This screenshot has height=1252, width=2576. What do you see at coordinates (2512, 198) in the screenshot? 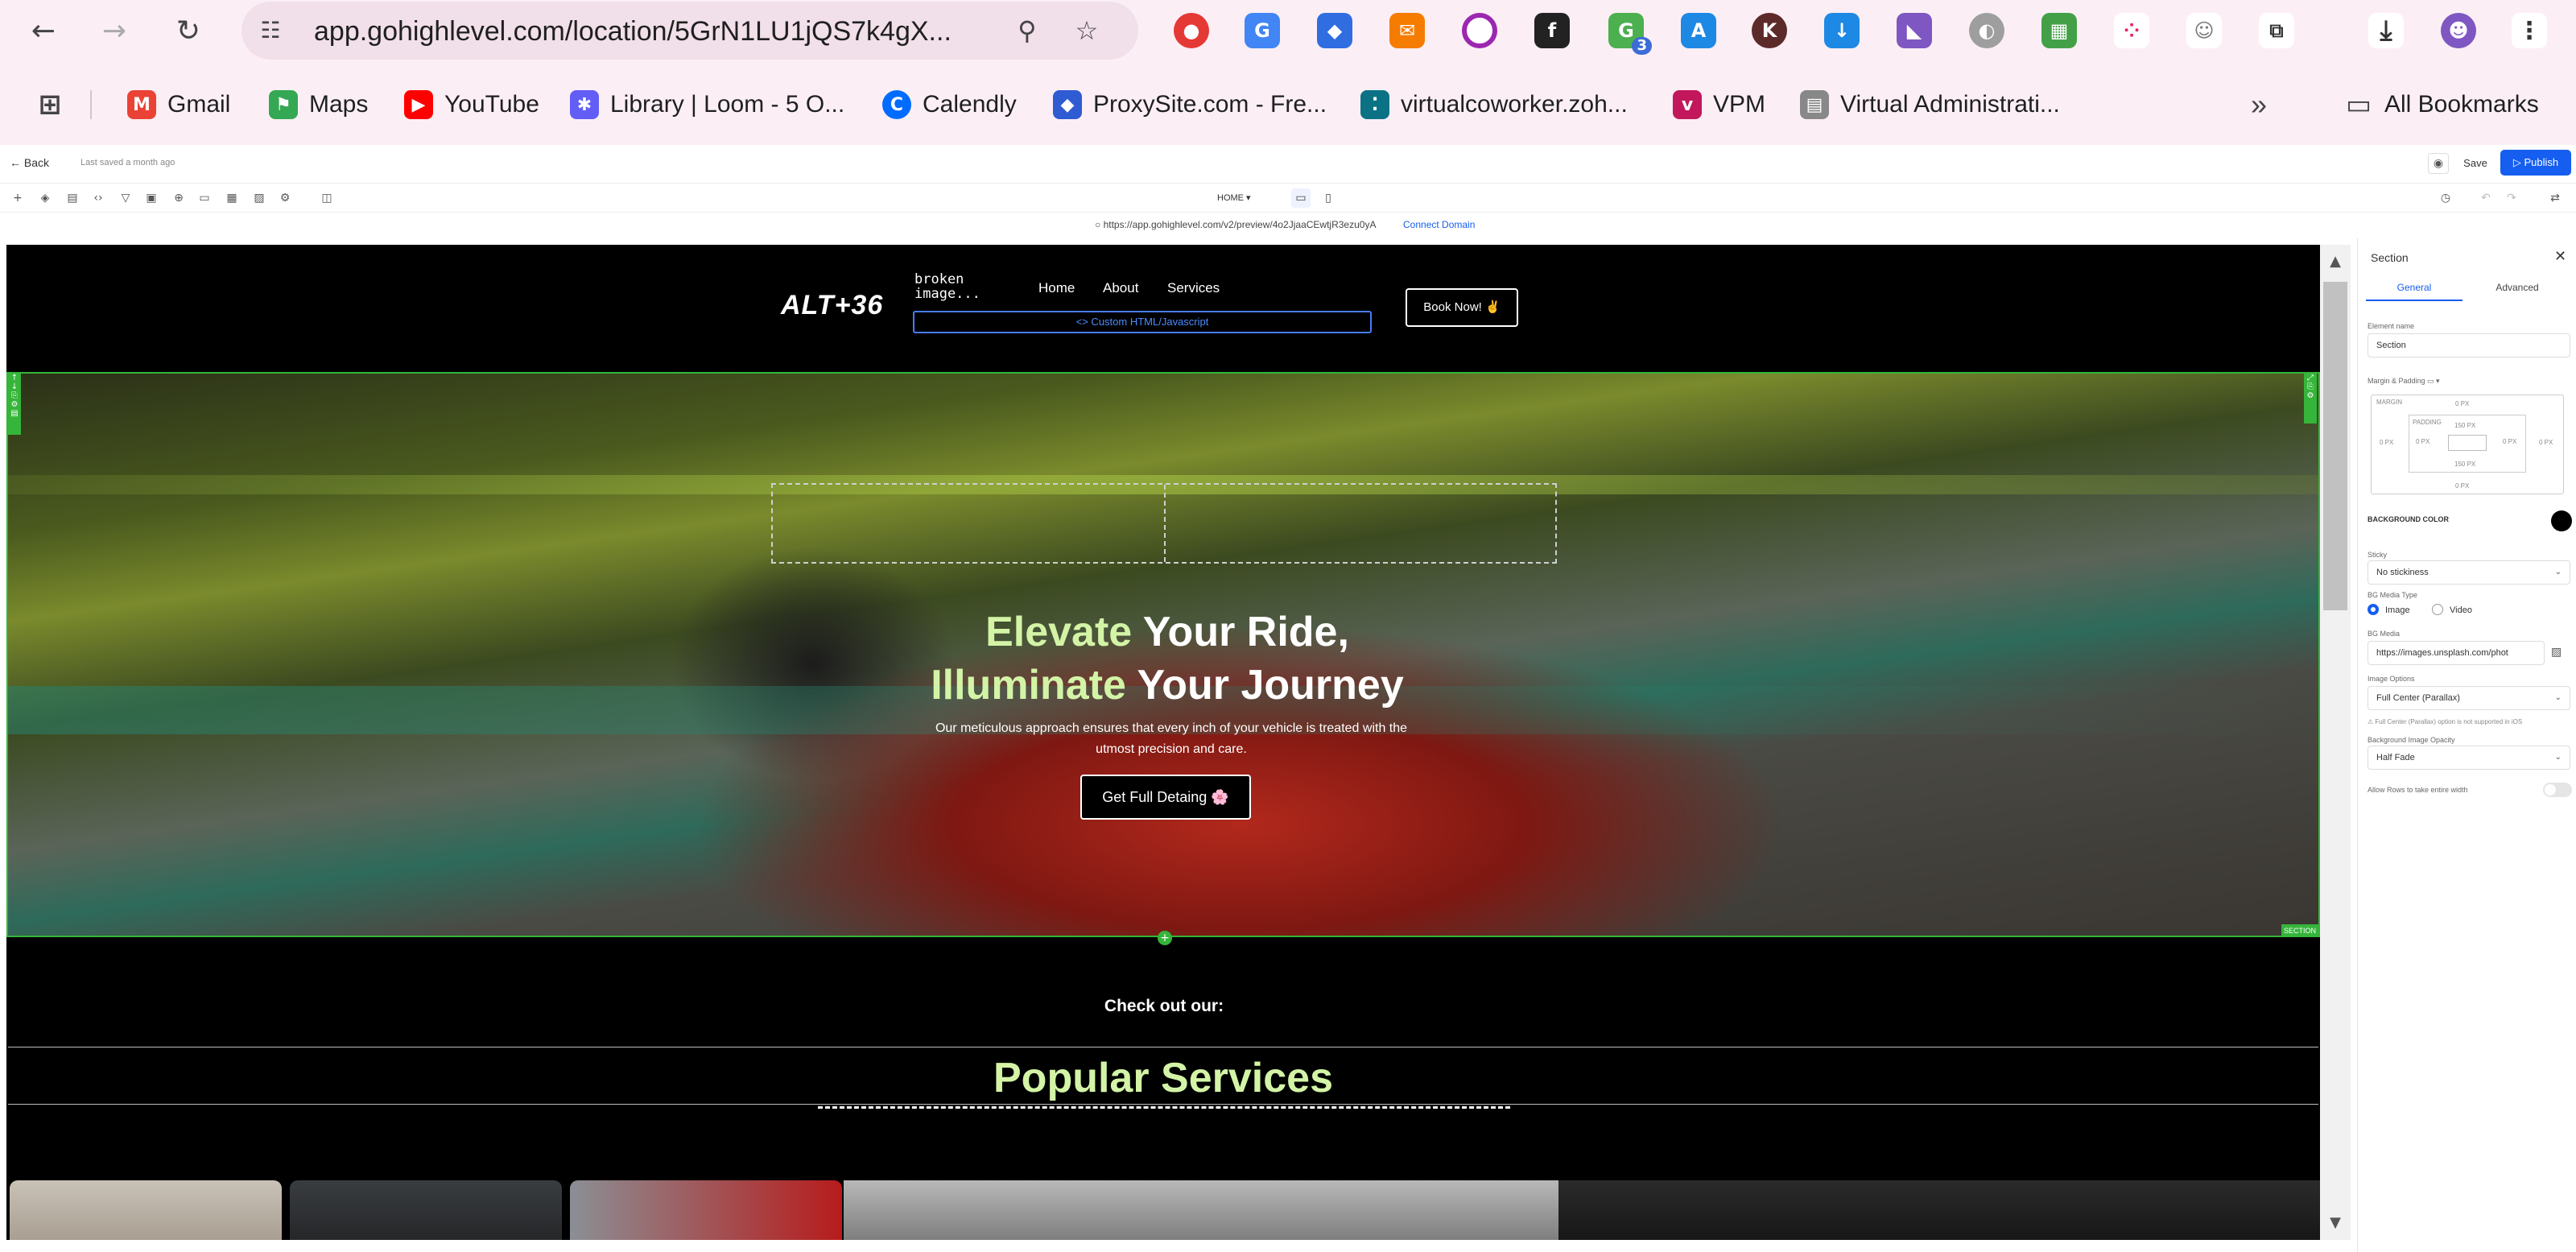
I see `redo-icon: ↷` at bounding box center [2512, 198].